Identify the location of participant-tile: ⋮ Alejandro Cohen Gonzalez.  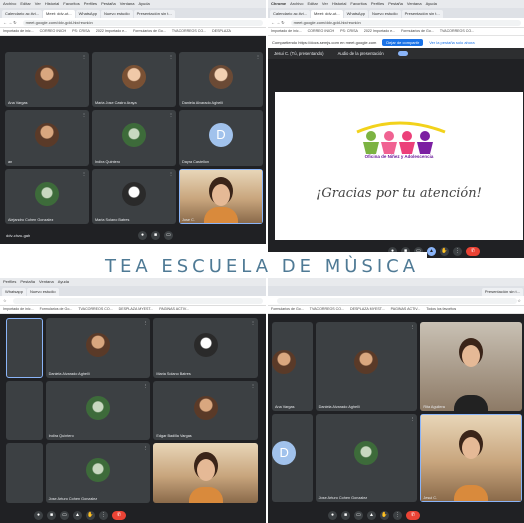
(47, 196).